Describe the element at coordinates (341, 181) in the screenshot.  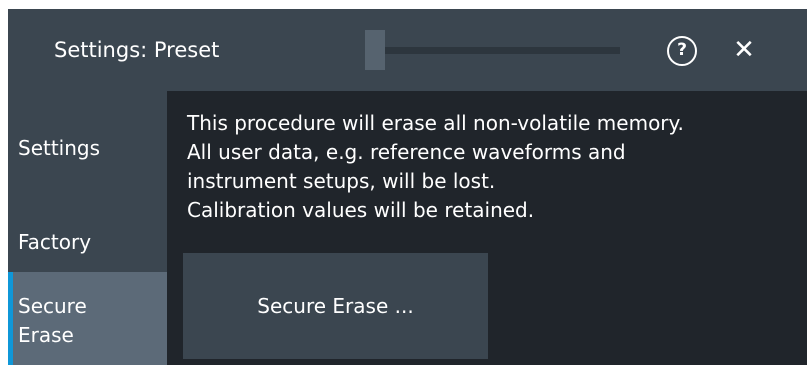
I see `description-line: instrument setups, will be lost.` at that location.